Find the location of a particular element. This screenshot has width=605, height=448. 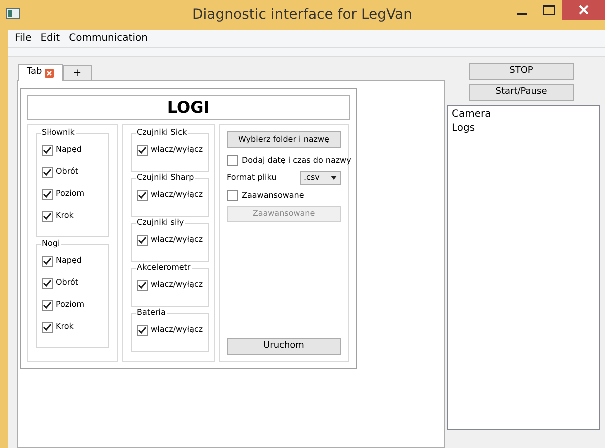

panel-title: LOGI is located at coordinates (188, 107).